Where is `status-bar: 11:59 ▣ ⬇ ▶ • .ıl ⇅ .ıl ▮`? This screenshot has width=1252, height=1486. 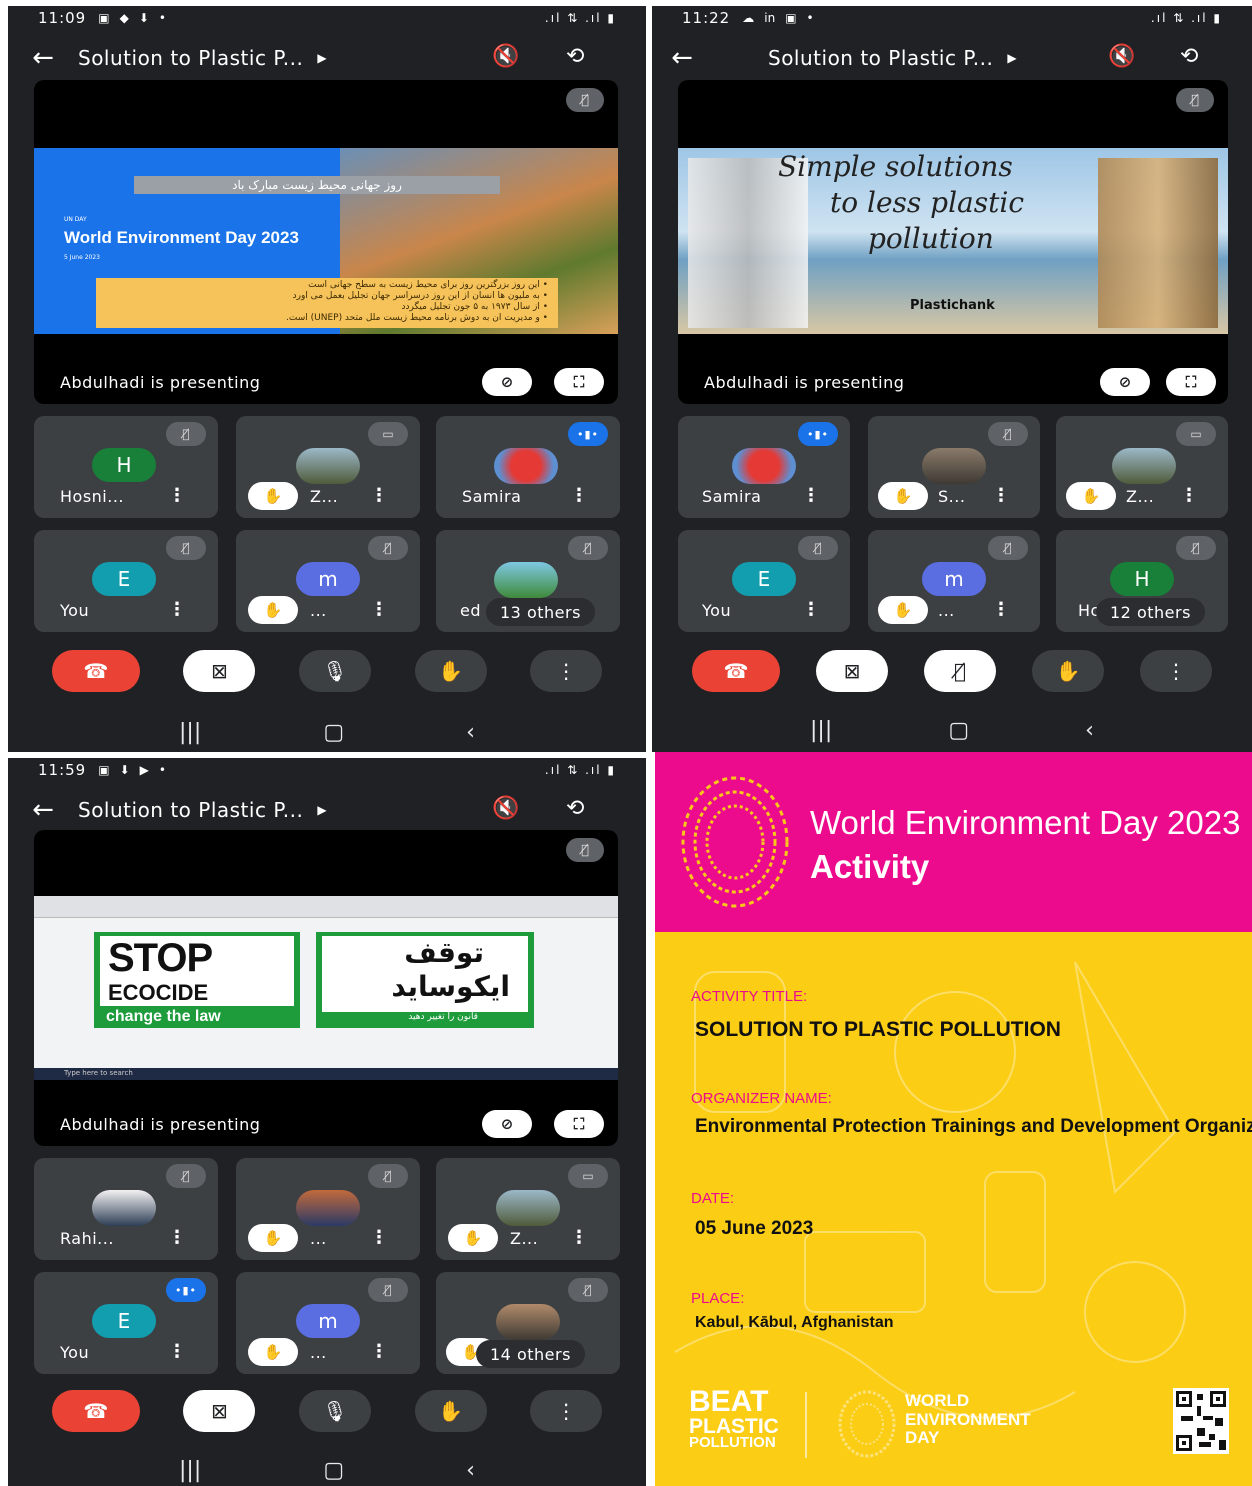
status-bar: 11:59 ▣ ⬇ ▶ • .ıl ⇅ .ıl ▮ is located at coordinates (327, 770).